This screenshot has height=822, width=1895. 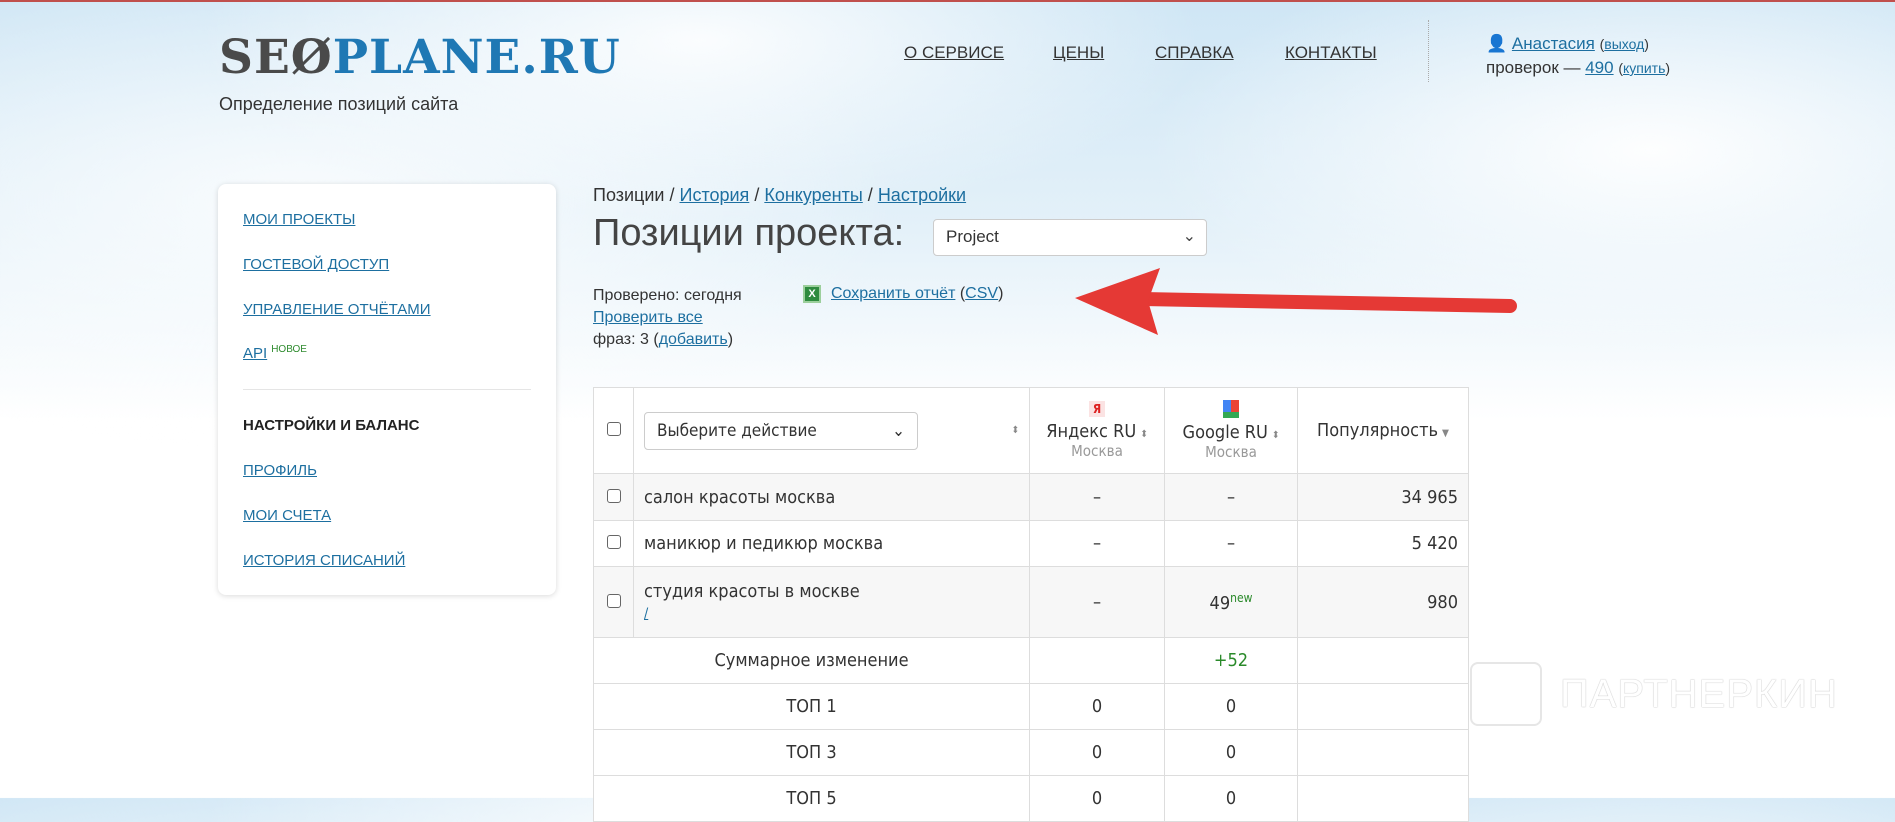 What do you see at coordinates (1599, 67) in the screenshot?
I see `checks-count-link: 490` at bounding box center [1599, 67].